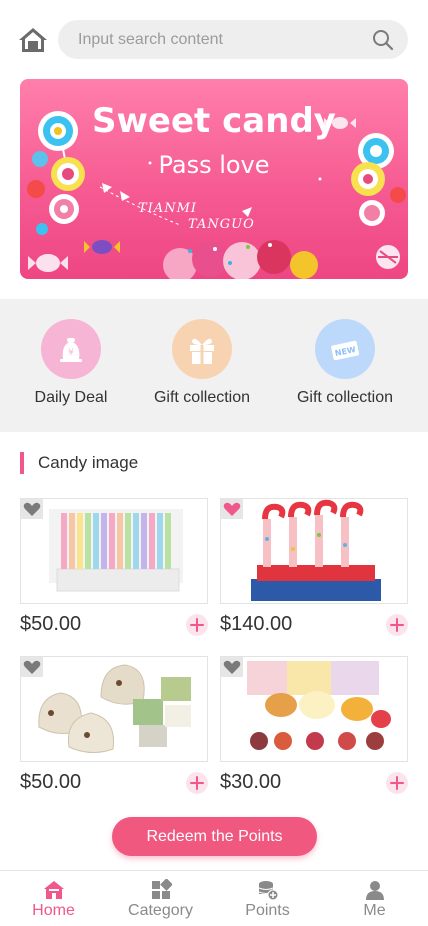  I want to click on fruit-gummies-packs-image, so click(319, 705).